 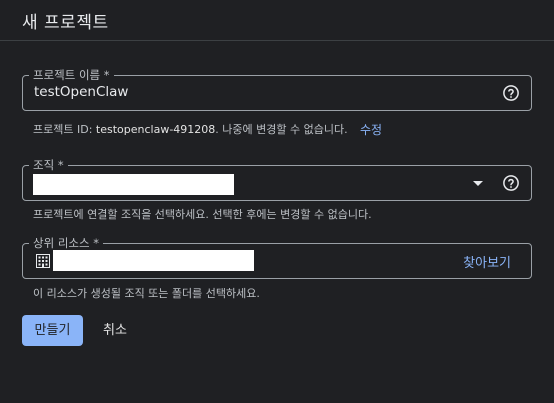 I want to click on edit-project-id-link: 수정, so click(x=371, y=129).